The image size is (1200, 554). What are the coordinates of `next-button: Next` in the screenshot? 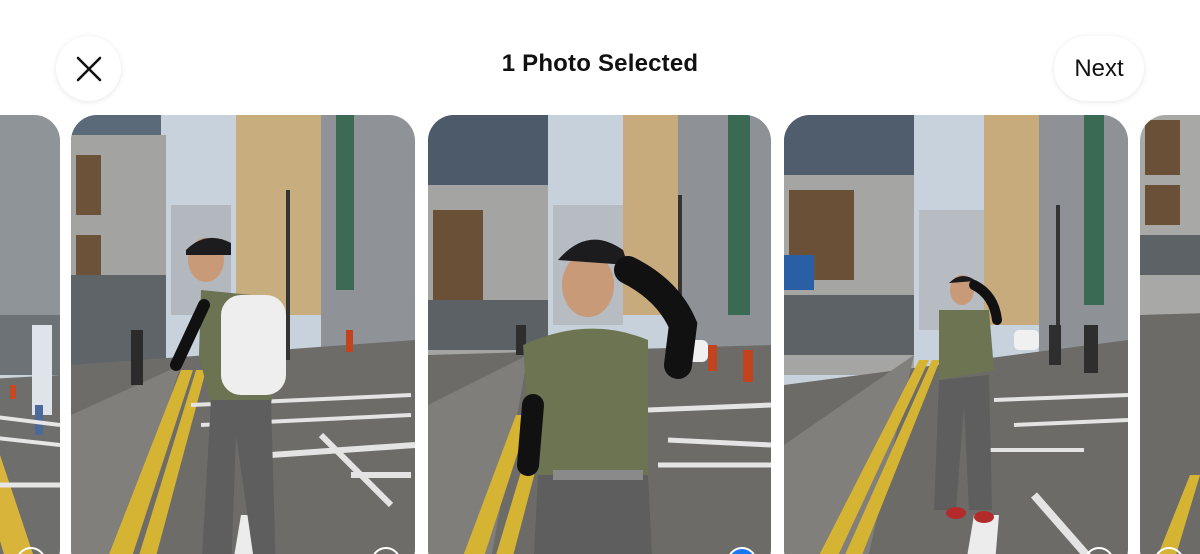 It's located at (1099, 68).